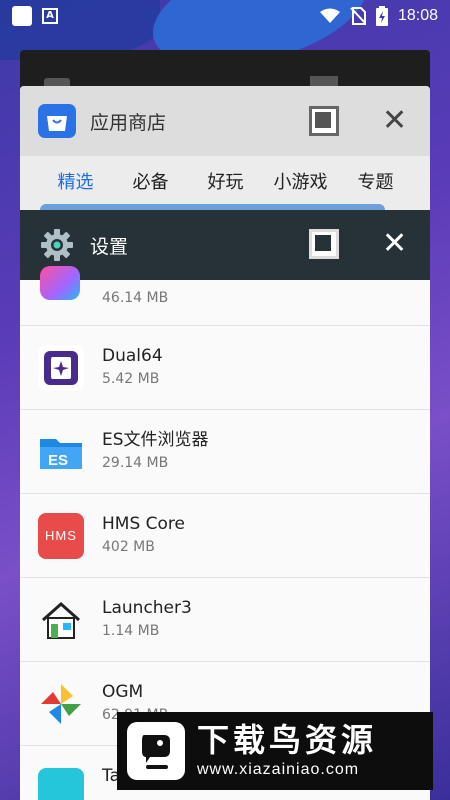 The height and width of the screenshot is (800, 450). What do you see at coordinates (156, 751) in the screenshot?
I see `bird-logo-icon` at bounding box center [156, 751].